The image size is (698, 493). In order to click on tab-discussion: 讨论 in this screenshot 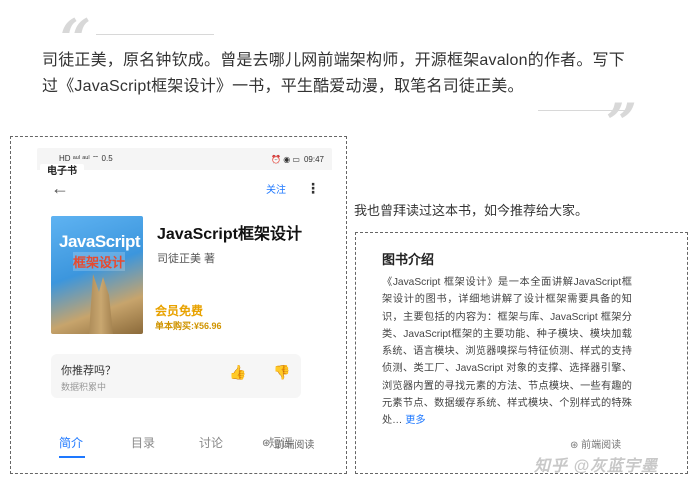, I will do `click(211, 442)`.